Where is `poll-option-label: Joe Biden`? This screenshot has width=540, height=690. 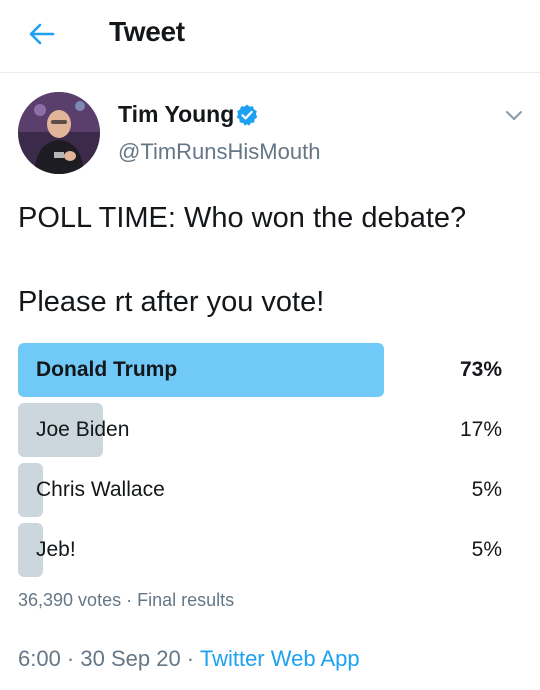 poll-option-label: Joe Biden is located at coordinates (83, 429).